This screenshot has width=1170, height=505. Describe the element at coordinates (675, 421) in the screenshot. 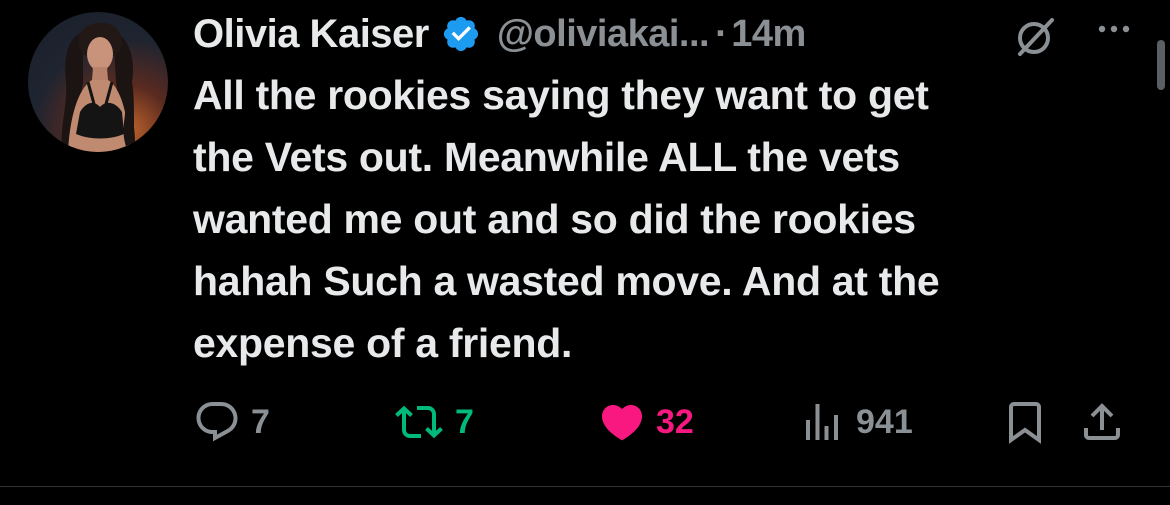

I see `like-count: 32` at that location.